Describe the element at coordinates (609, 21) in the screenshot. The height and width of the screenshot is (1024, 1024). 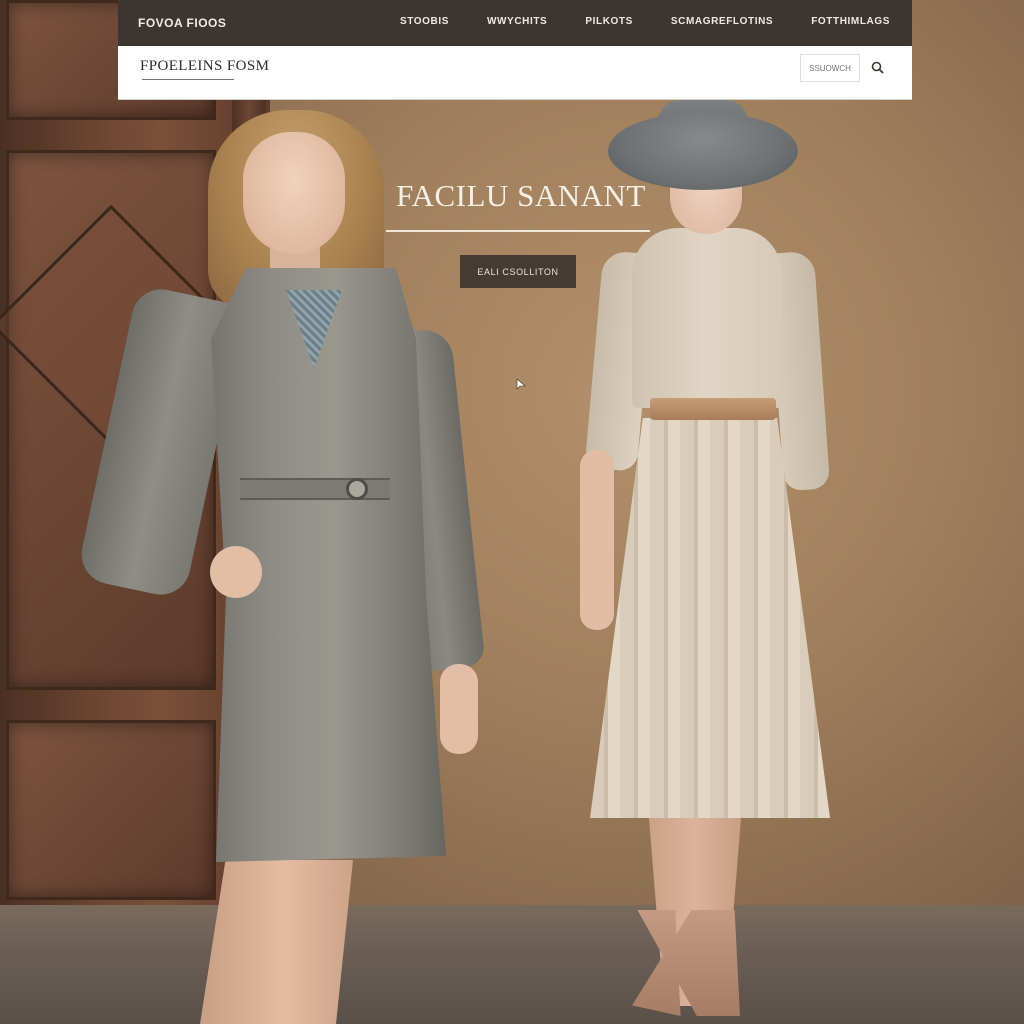
I see `nav-link-3: PILKOTS` at that location.